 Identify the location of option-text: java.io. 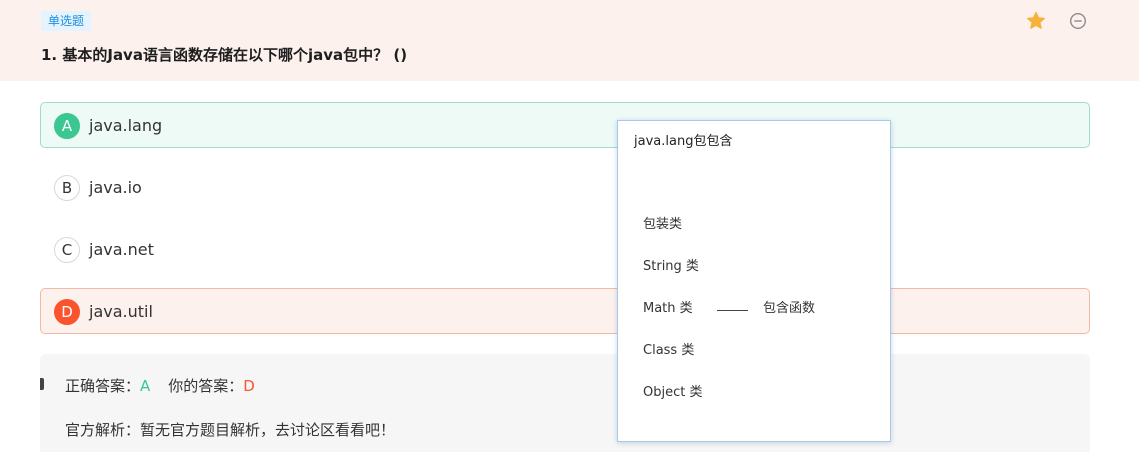
(115, 187).